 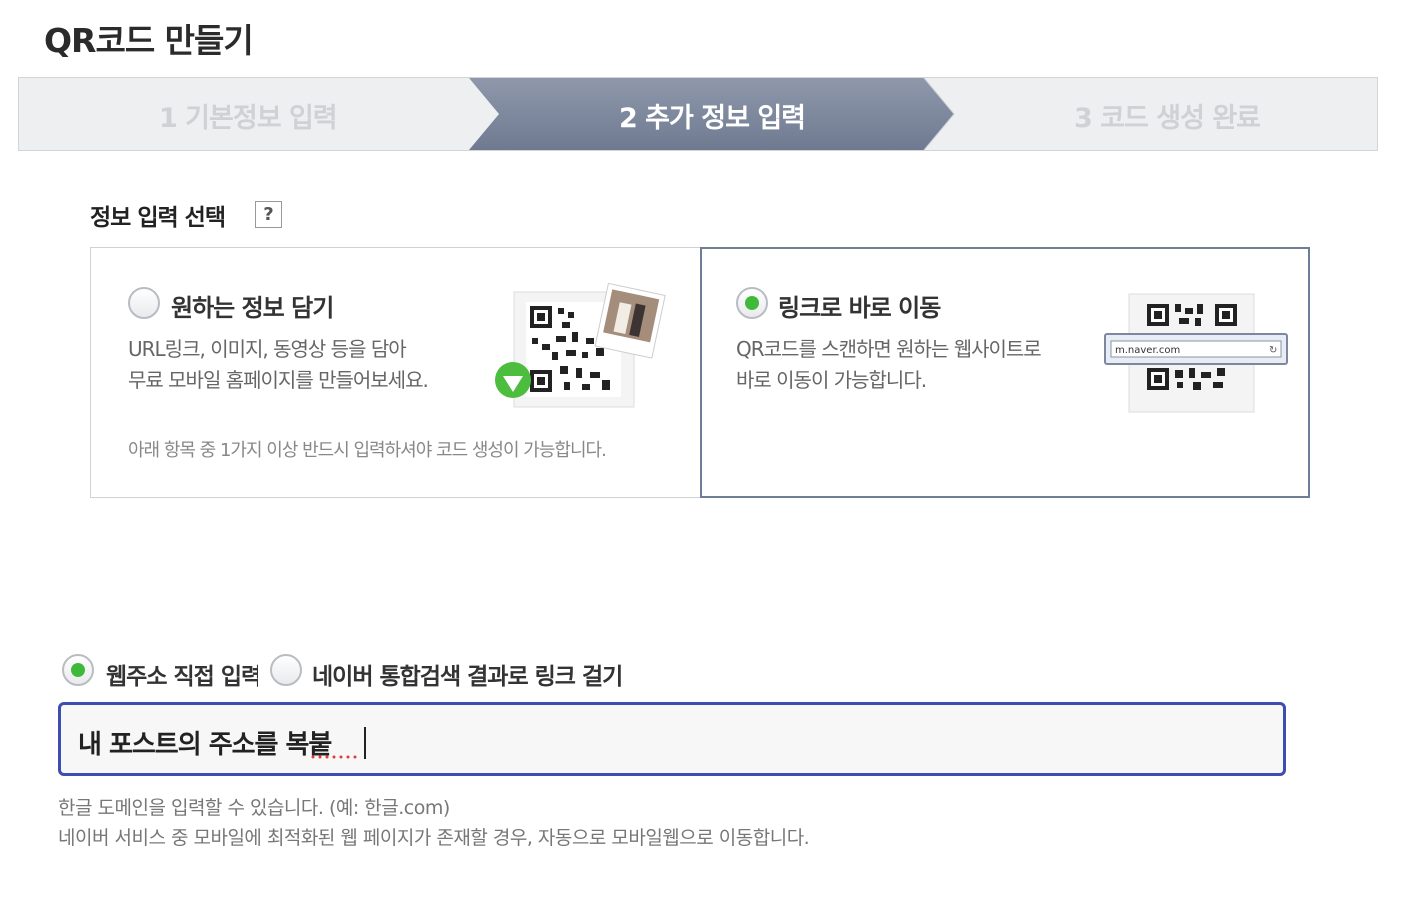 I want to click on qr-photo-illustration, so click(x=580, y=345).